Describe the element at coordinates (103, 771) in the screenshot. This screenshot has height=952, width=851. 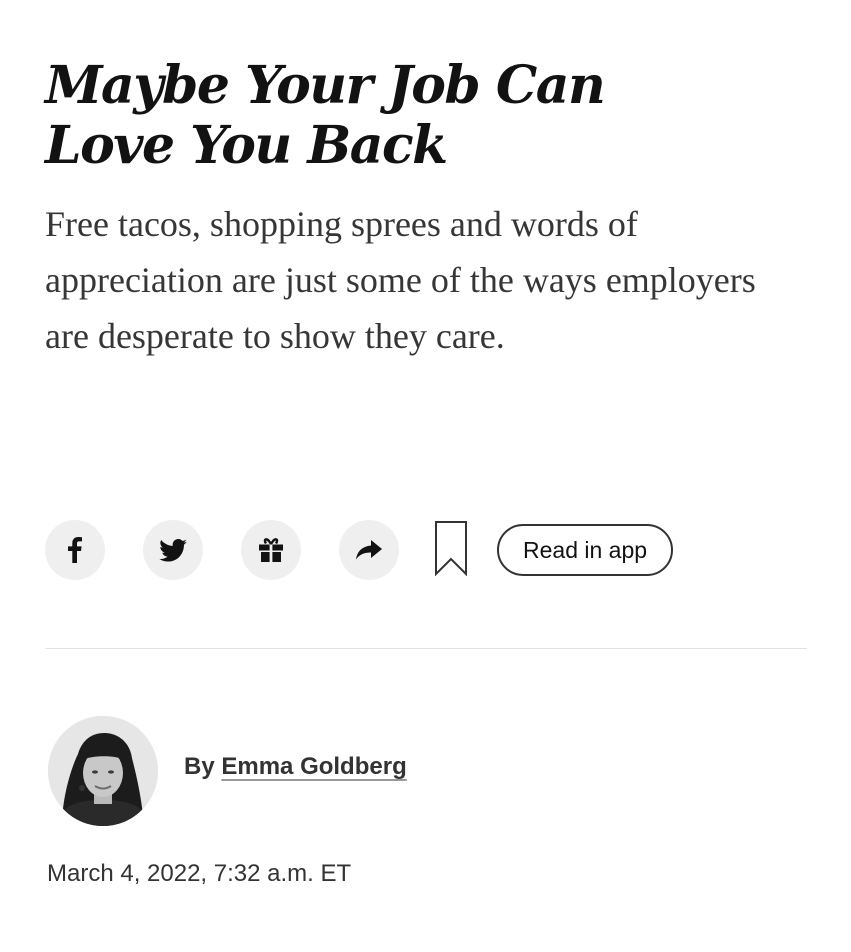
I see `author-avatar` at that location.